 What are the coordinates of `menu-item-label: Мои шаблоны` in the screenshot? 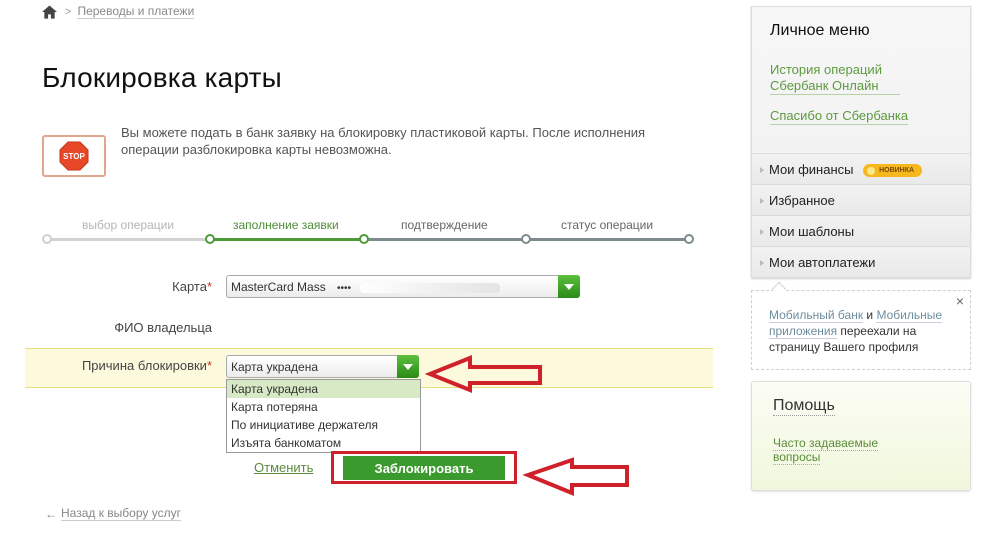 It's located at (812, 231).